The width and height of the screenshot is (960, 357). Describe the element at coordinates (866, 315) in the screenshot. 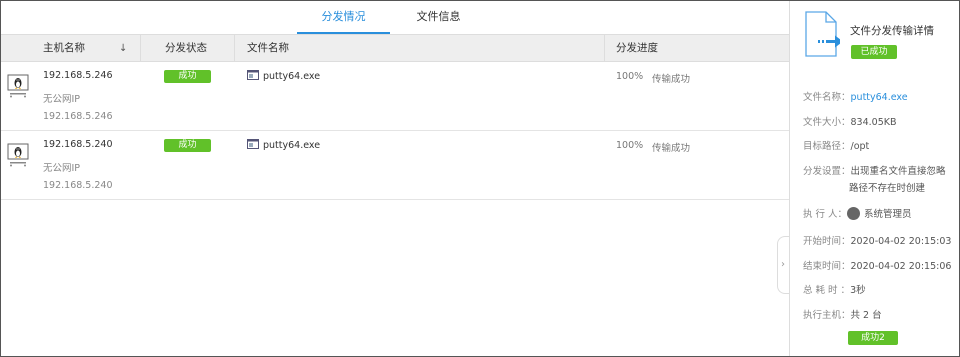

I see `detail-value: 共 2 台` at that location.